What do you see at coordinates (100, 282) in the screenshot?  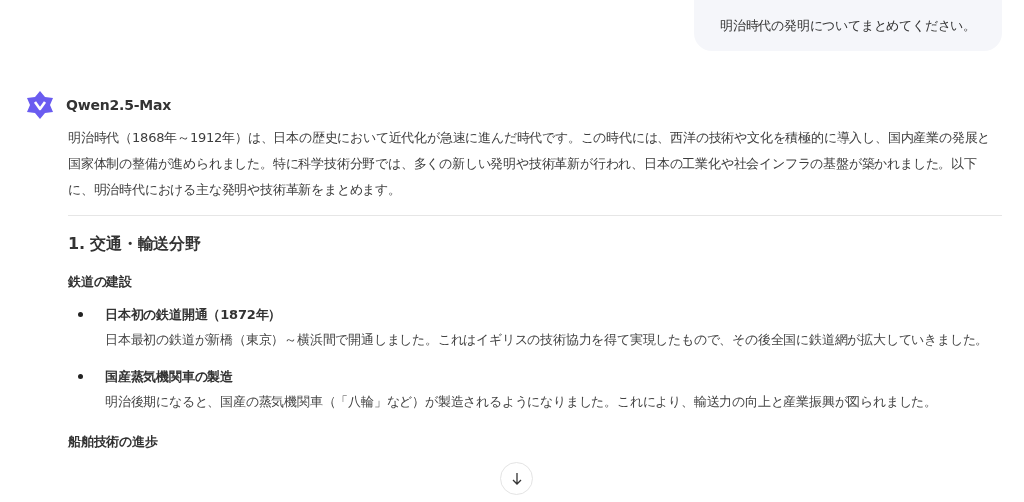 I see `subsection-heading: 鉄道の建設` at bounding box center [100, 282].